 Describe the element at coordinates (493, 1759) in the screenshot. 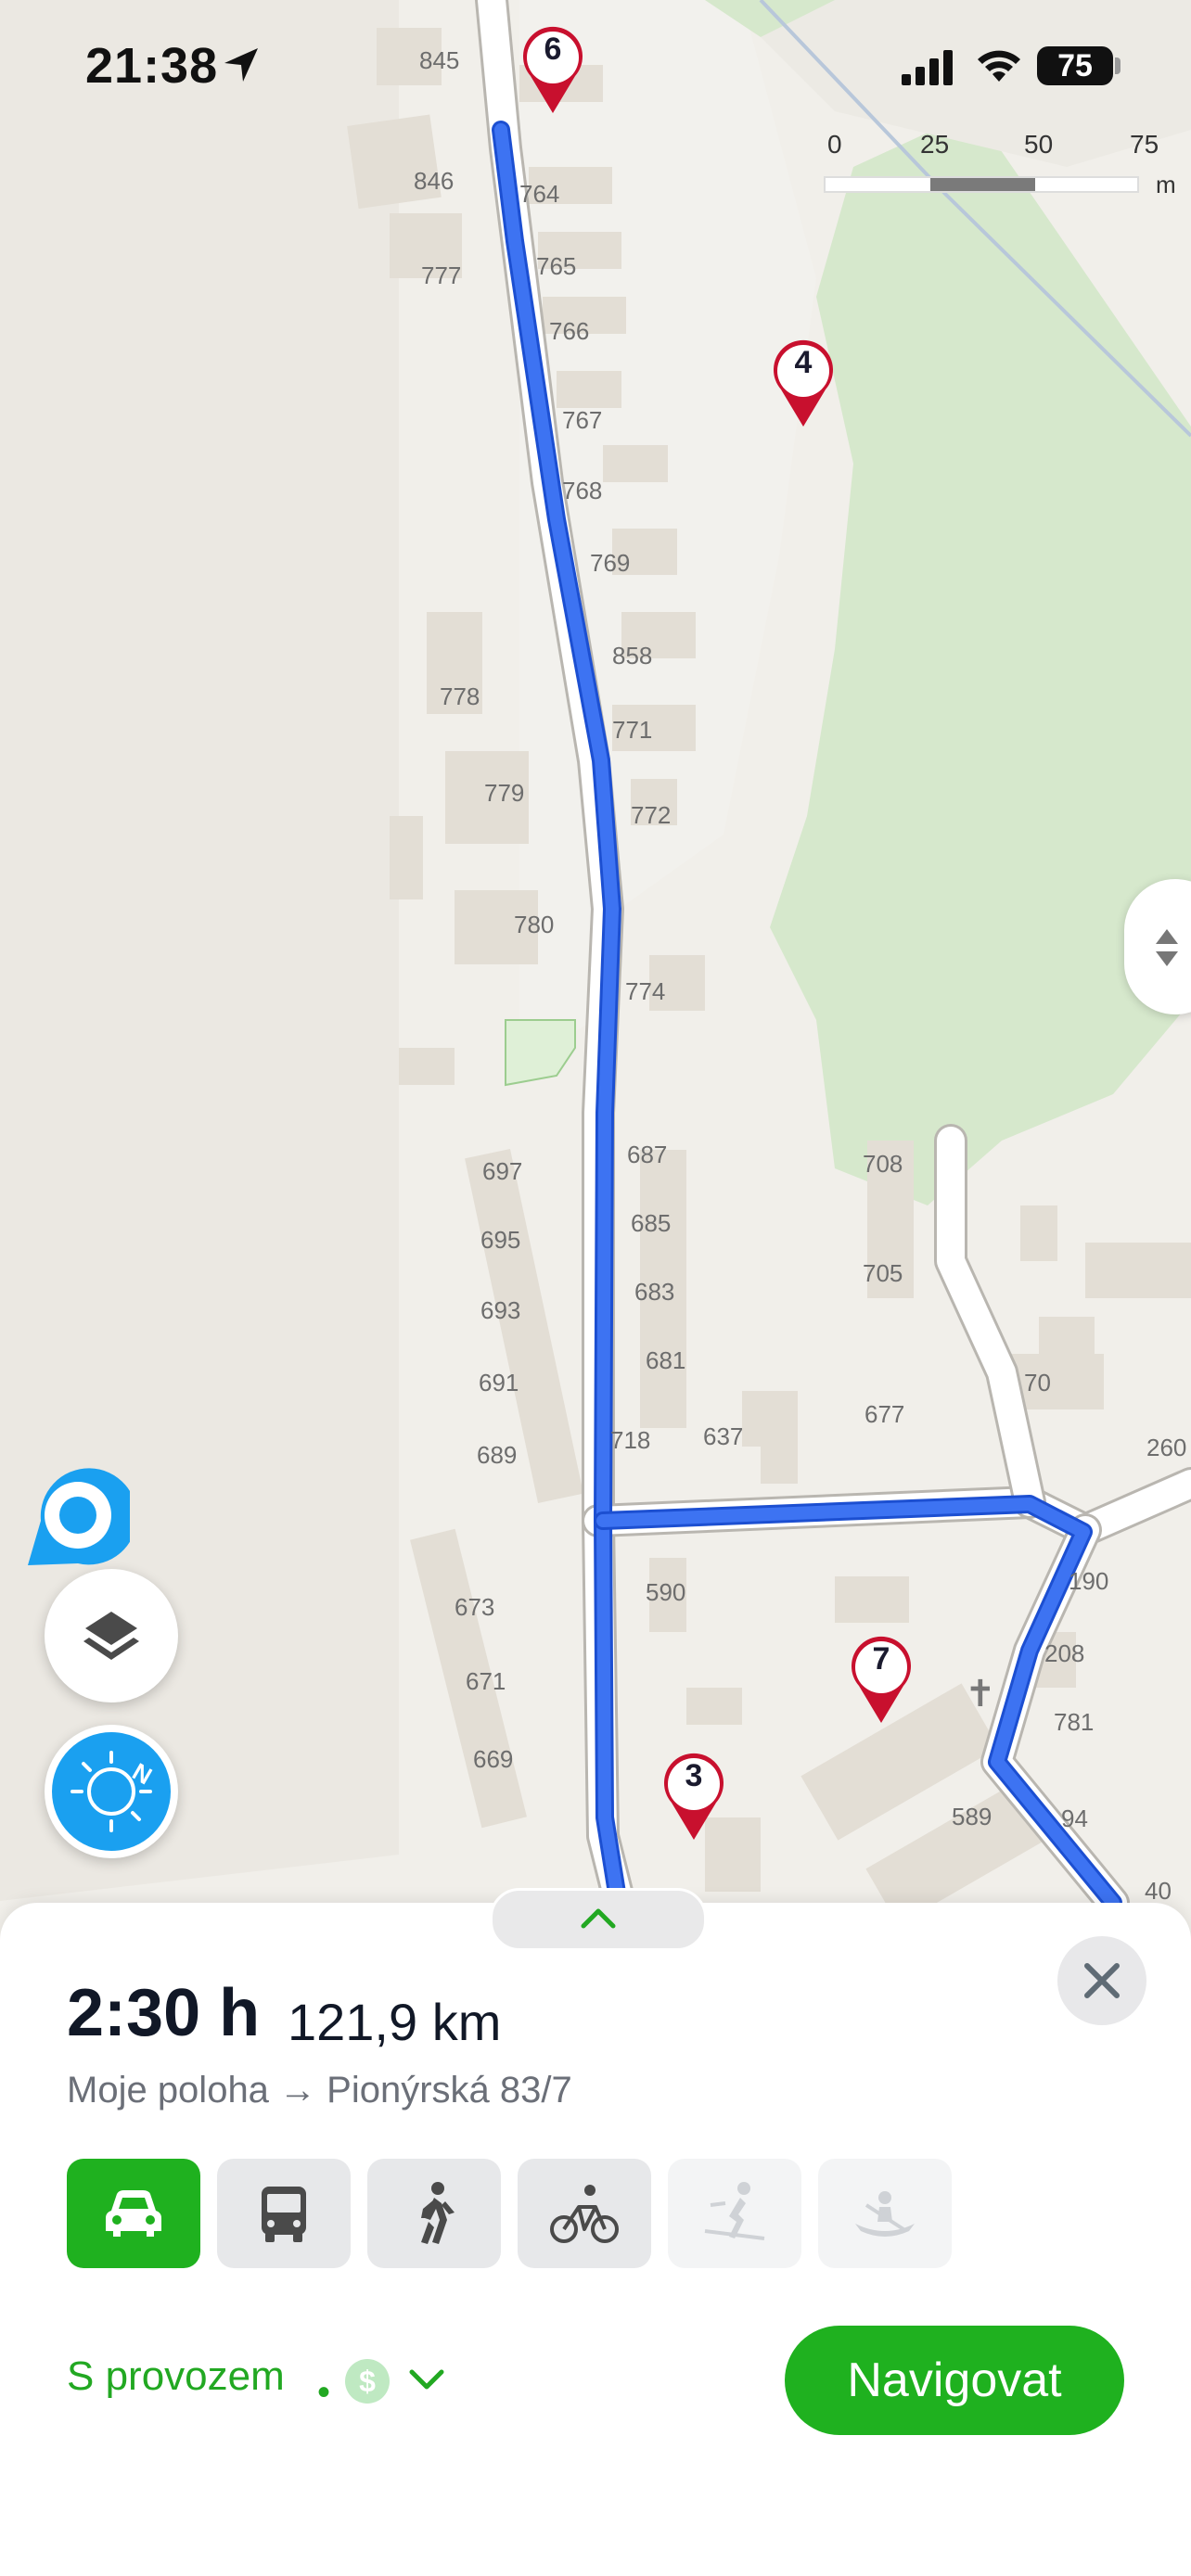

I see `house-number: 669` at that location.